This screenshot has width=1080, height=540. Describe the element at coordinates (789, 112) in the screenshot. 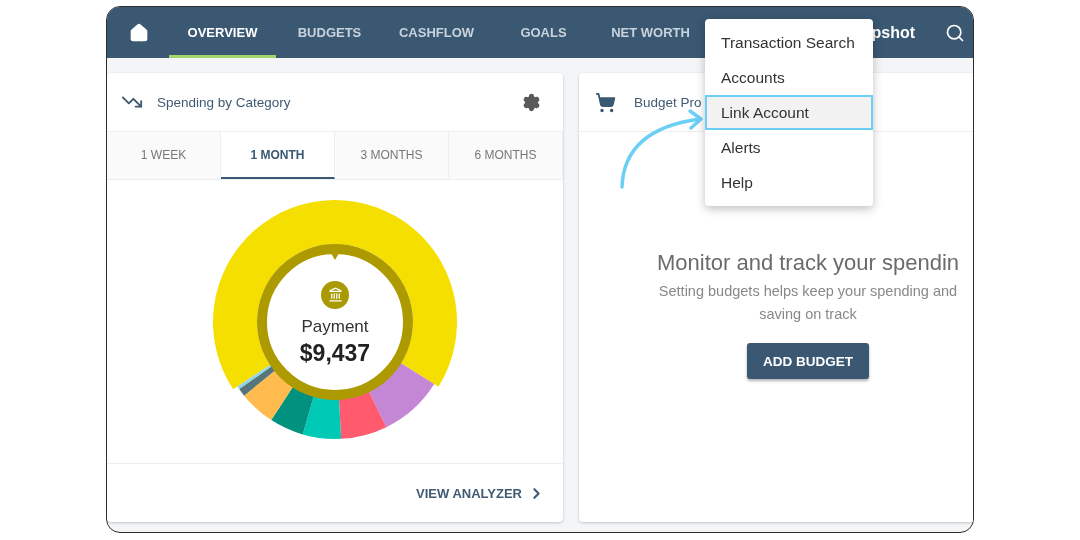

I see `menu-item: Link Account` at that location.